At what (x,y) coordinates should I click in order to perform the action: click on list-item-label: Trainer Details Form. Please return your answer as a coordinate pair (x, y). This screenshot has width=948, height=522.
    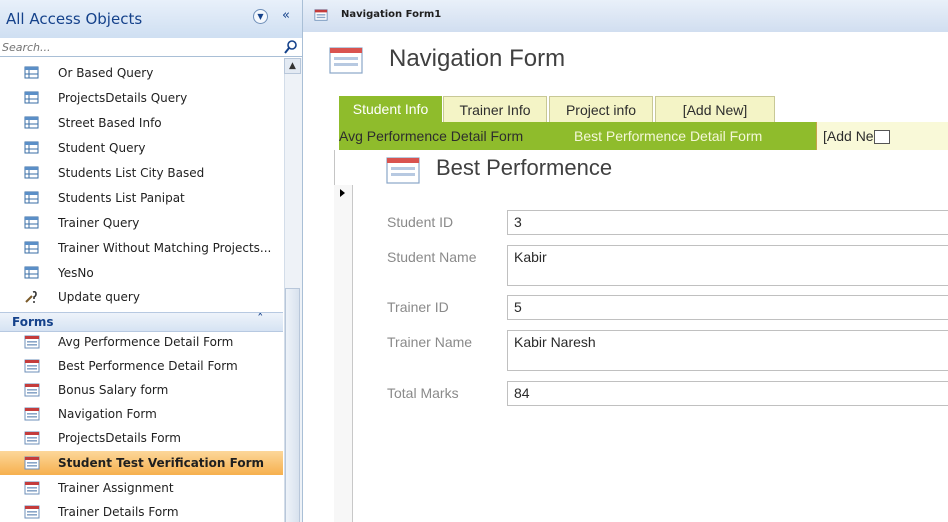
    Looking at the image, I should click on (118, 512).